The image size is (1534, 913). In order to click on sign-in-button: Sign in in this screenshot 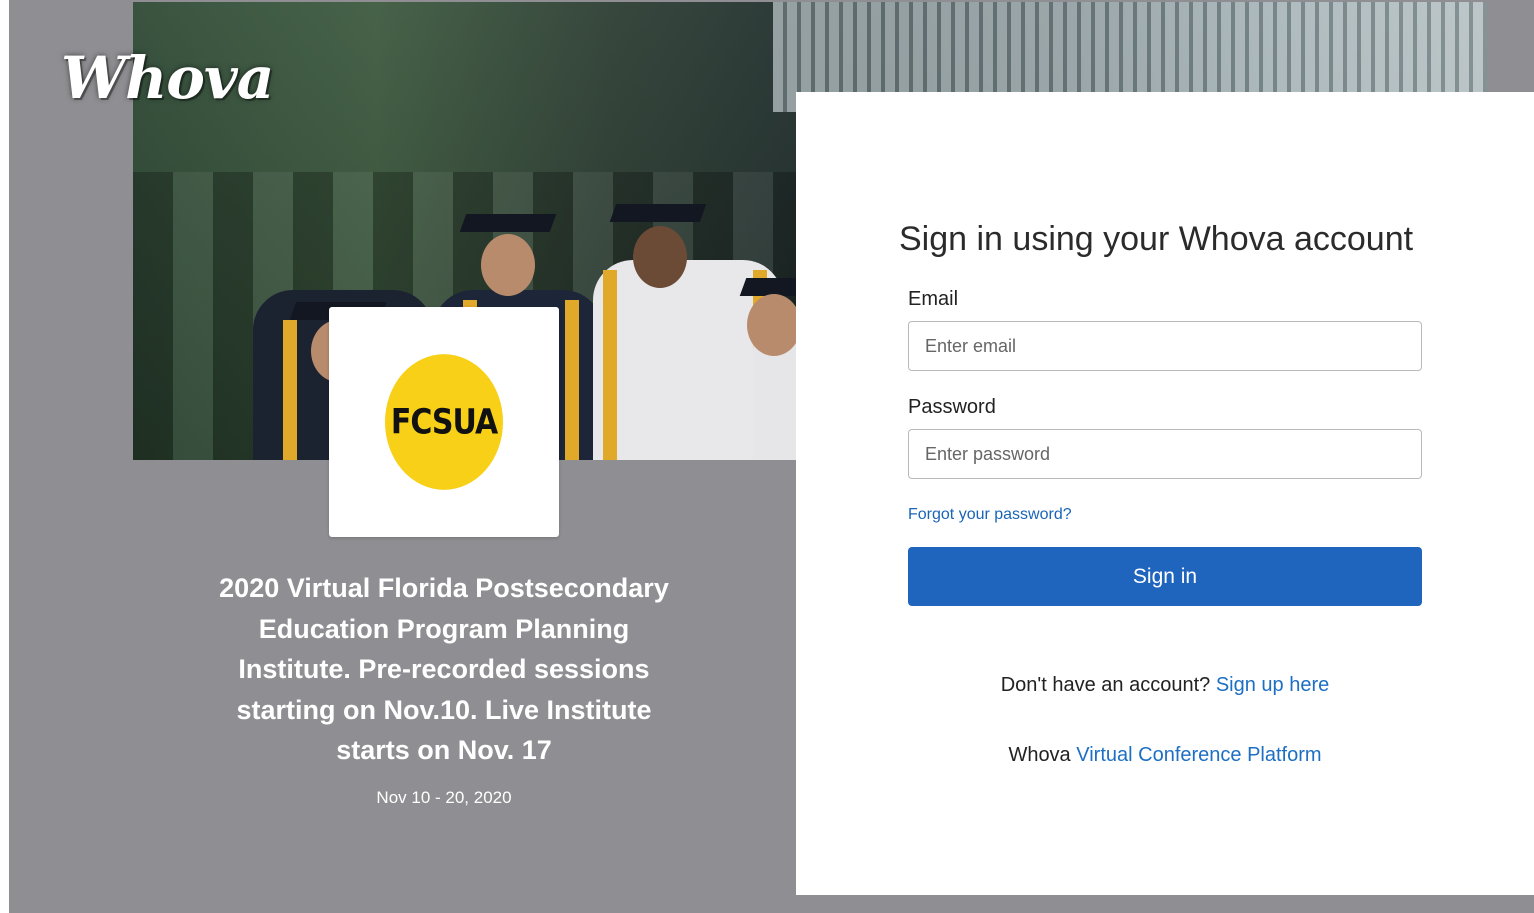, I will do `click(1165, 576)`.